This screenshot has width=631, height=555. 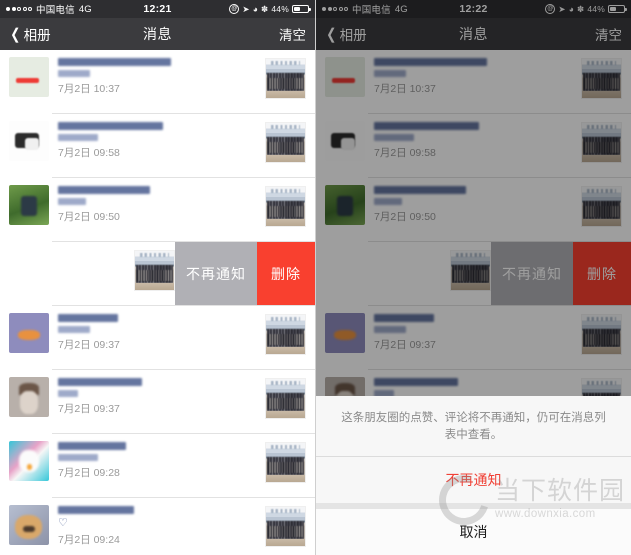 I want to click on chevron-left-icon: ❮, so click(x=15, y=34).